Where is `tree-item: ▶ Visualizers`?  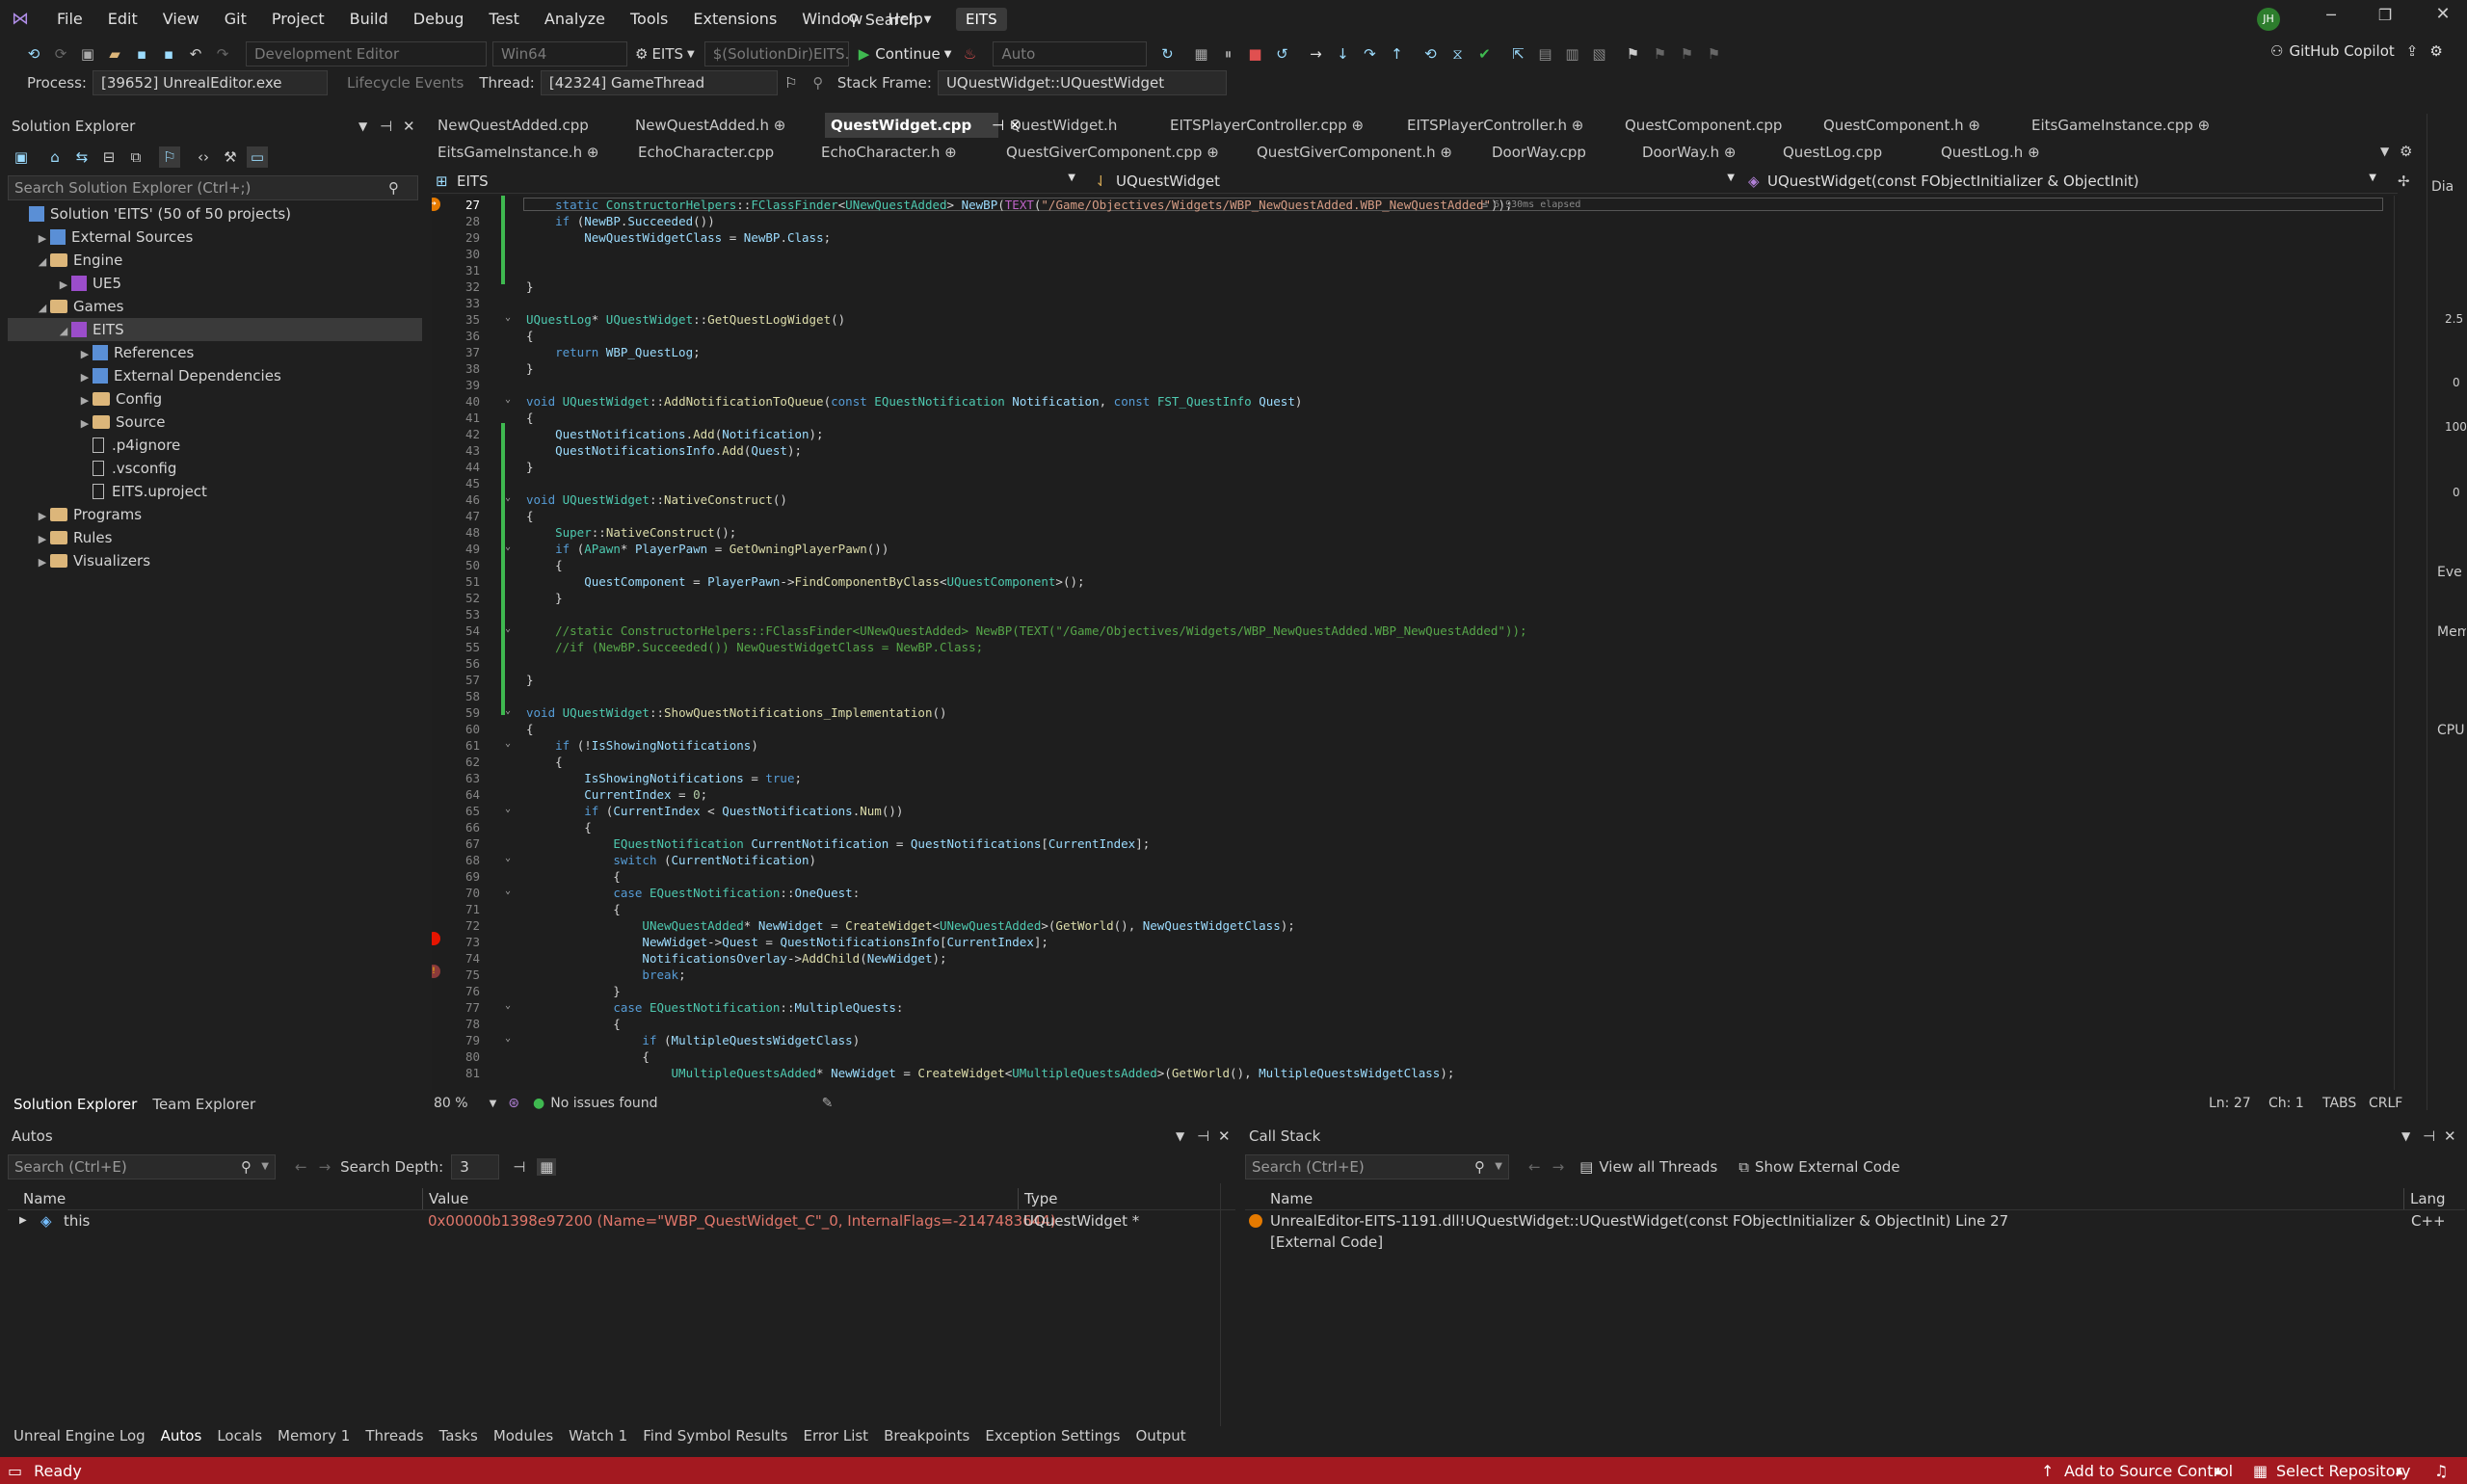 tree-item: ▶ Visualizers is located at coordinates (215, 560).